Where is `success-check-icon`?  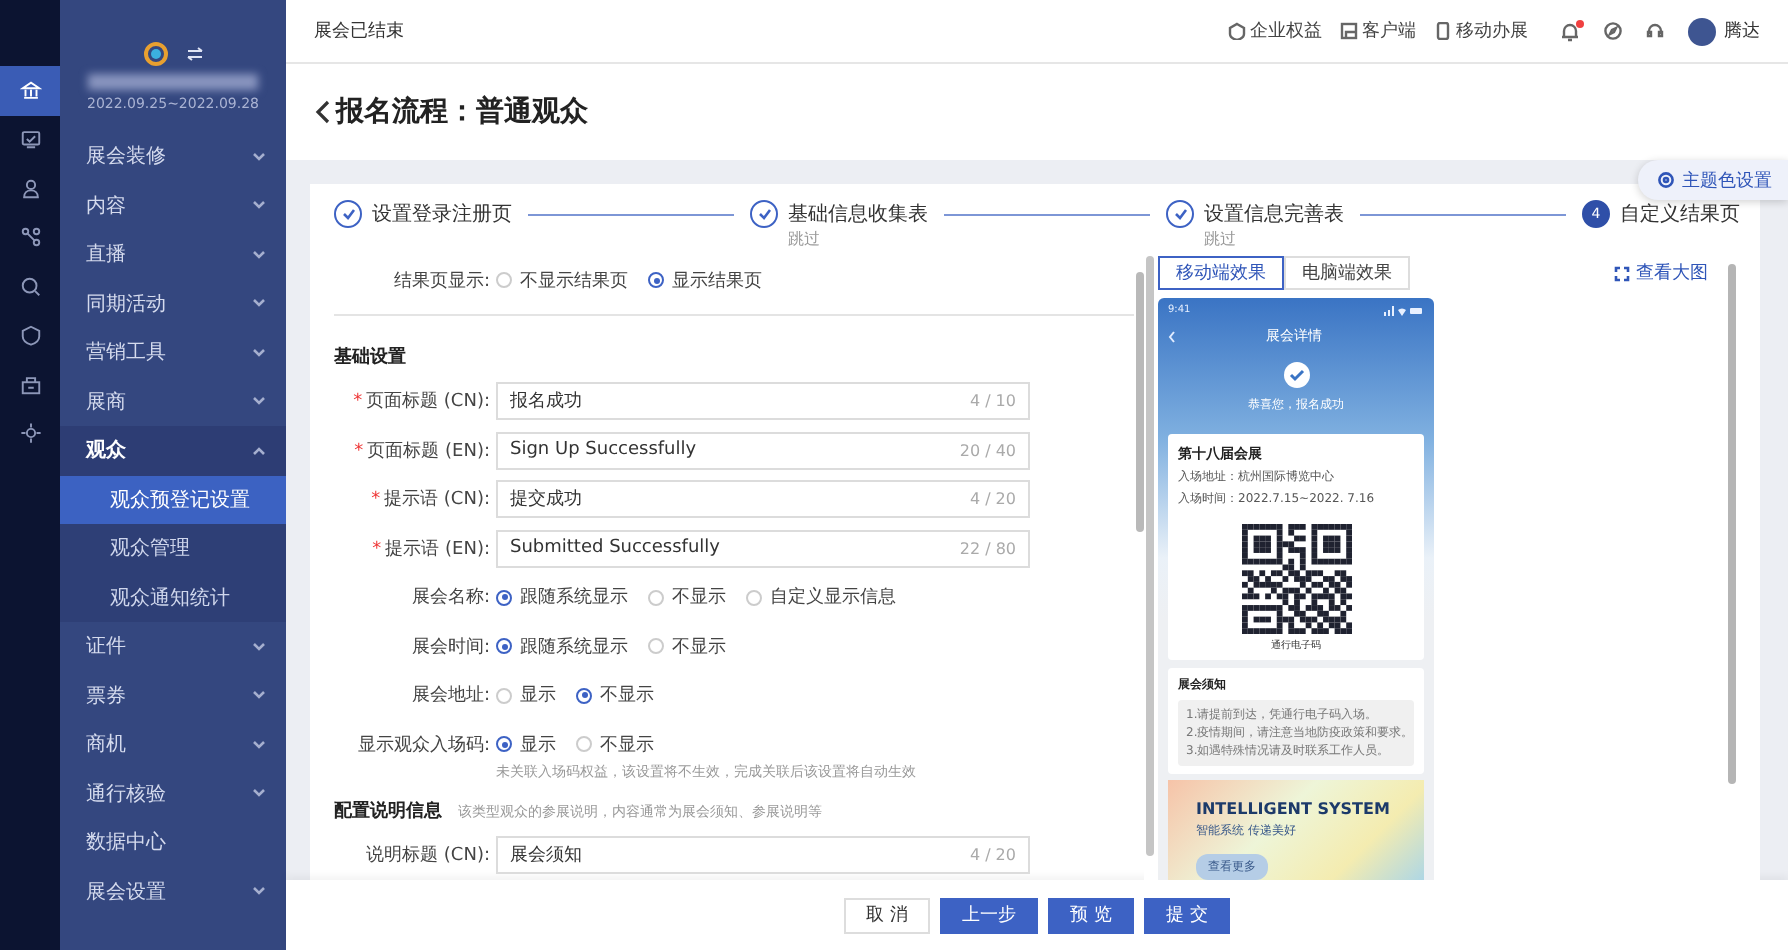
success-check-icon is located at coordinates (1296, 375).